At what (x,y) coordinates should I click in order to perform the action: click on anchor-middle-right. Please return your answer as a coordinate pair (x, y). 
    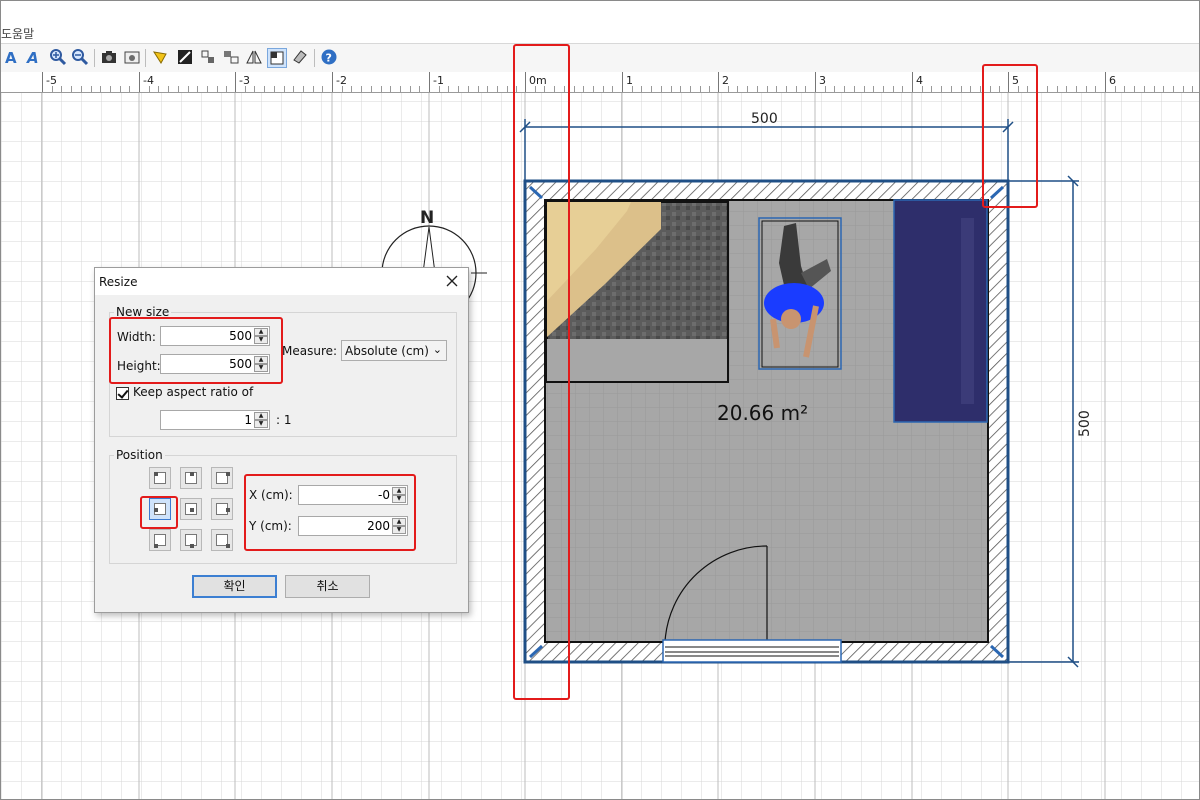
    Looking at the image, I should click on (222, 509).